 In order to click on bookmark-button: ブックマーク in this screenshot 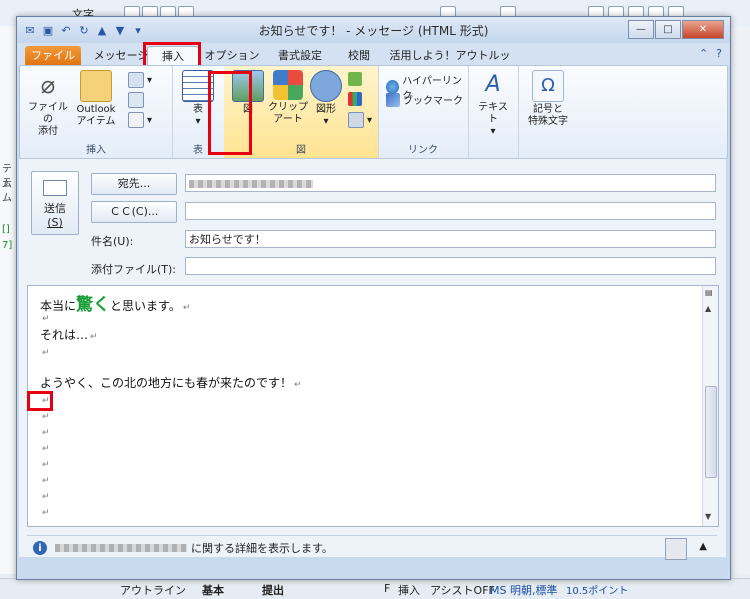, I will do `click(424, 99)`.